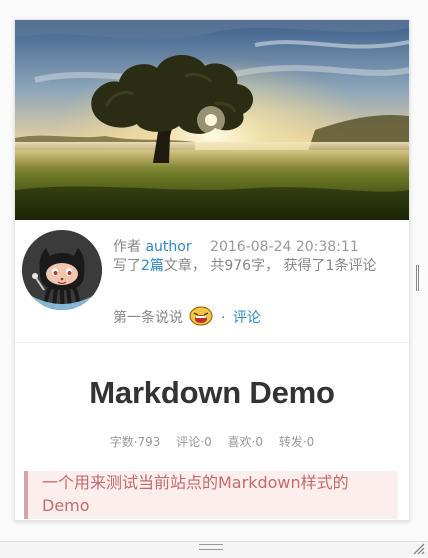  I want to click on laughing-face-icon, so click(201, 316).